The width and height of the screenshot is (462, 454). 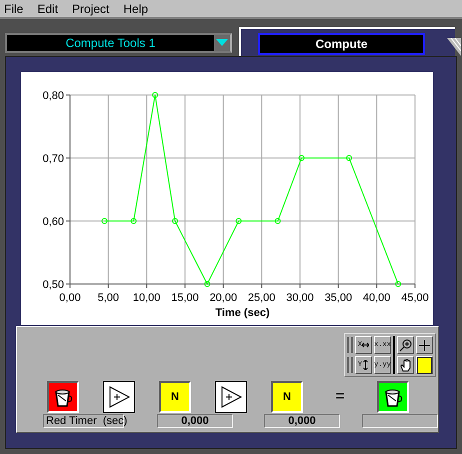 What do you see at coordinates (222, 43) in the screenshot?
I see `dropdown-arrow-icon` at bounding box center [222, 43].